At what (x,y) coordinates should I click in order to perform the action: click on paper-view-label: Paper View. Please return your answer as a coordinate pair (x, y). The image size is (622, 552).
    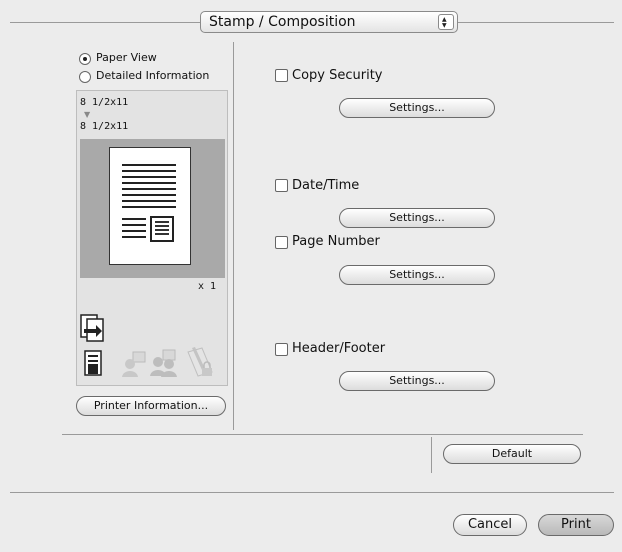
    Looking at the image, I should click on (126, 57).